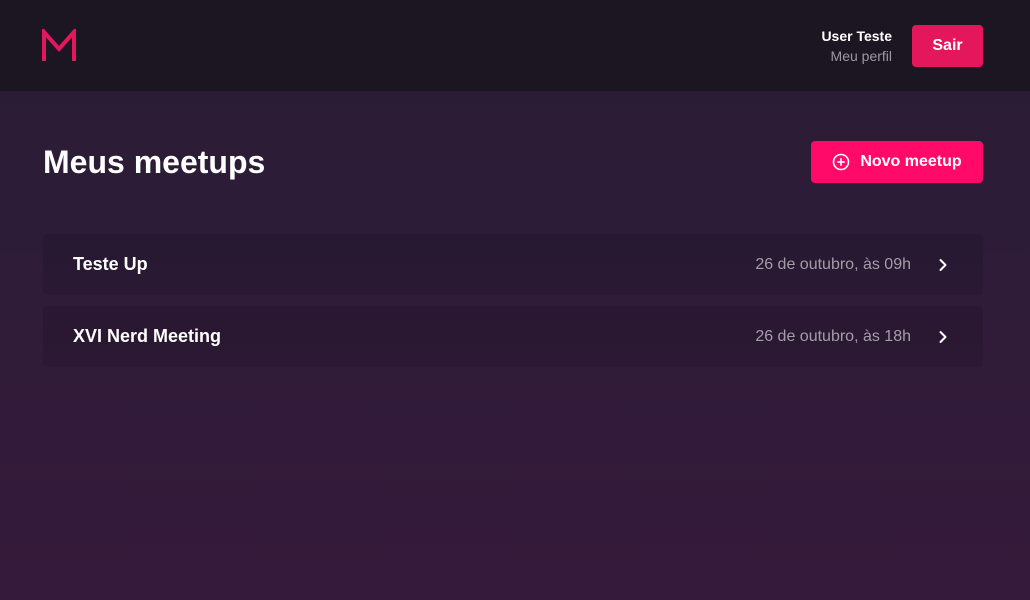  Describe the element at coordinates (110, 264) in the screenshot. I see `meetup-title: Teste Up` at that location.